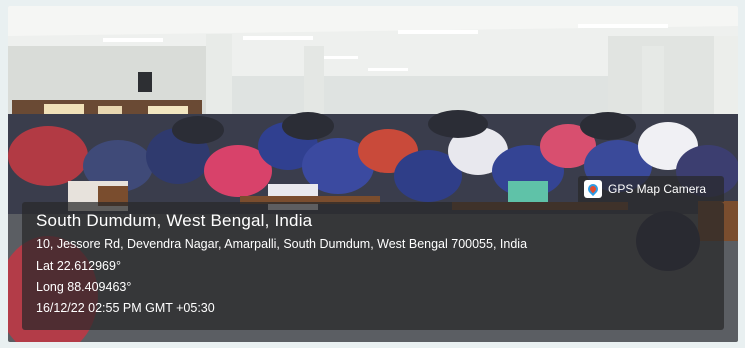  I want to click on latitude: Lat 22.612969°, so click(78, 266).